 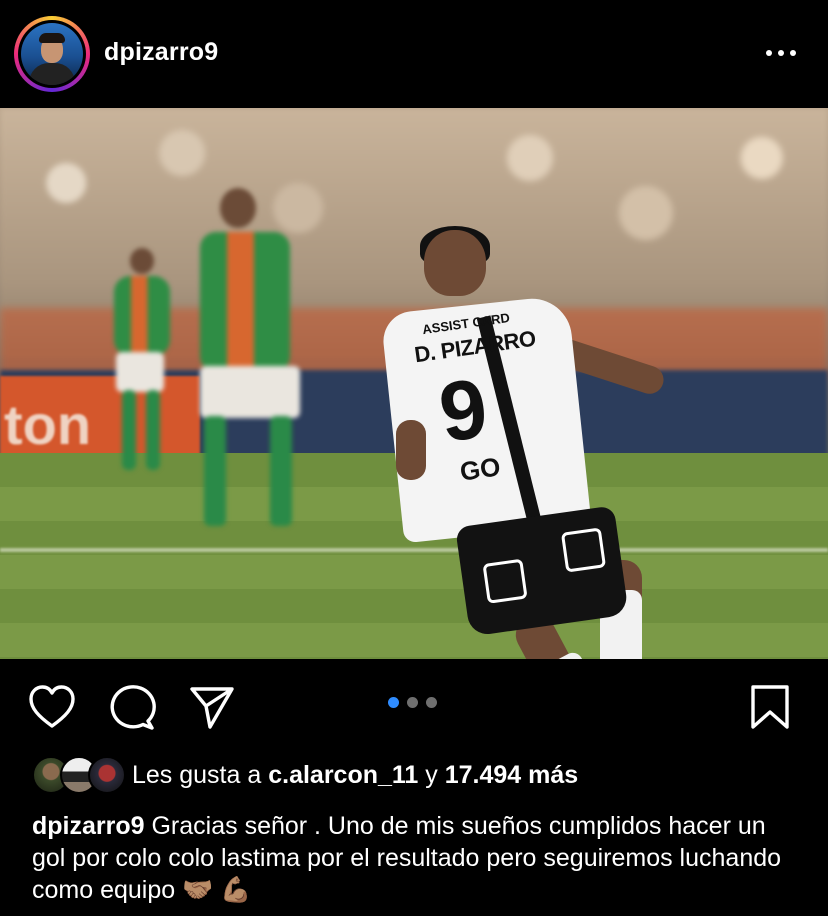 What do you see at coordinates (48, 424) in the screenshot?
I see `ad-board-text: ton` at bounding box center [48, 424].